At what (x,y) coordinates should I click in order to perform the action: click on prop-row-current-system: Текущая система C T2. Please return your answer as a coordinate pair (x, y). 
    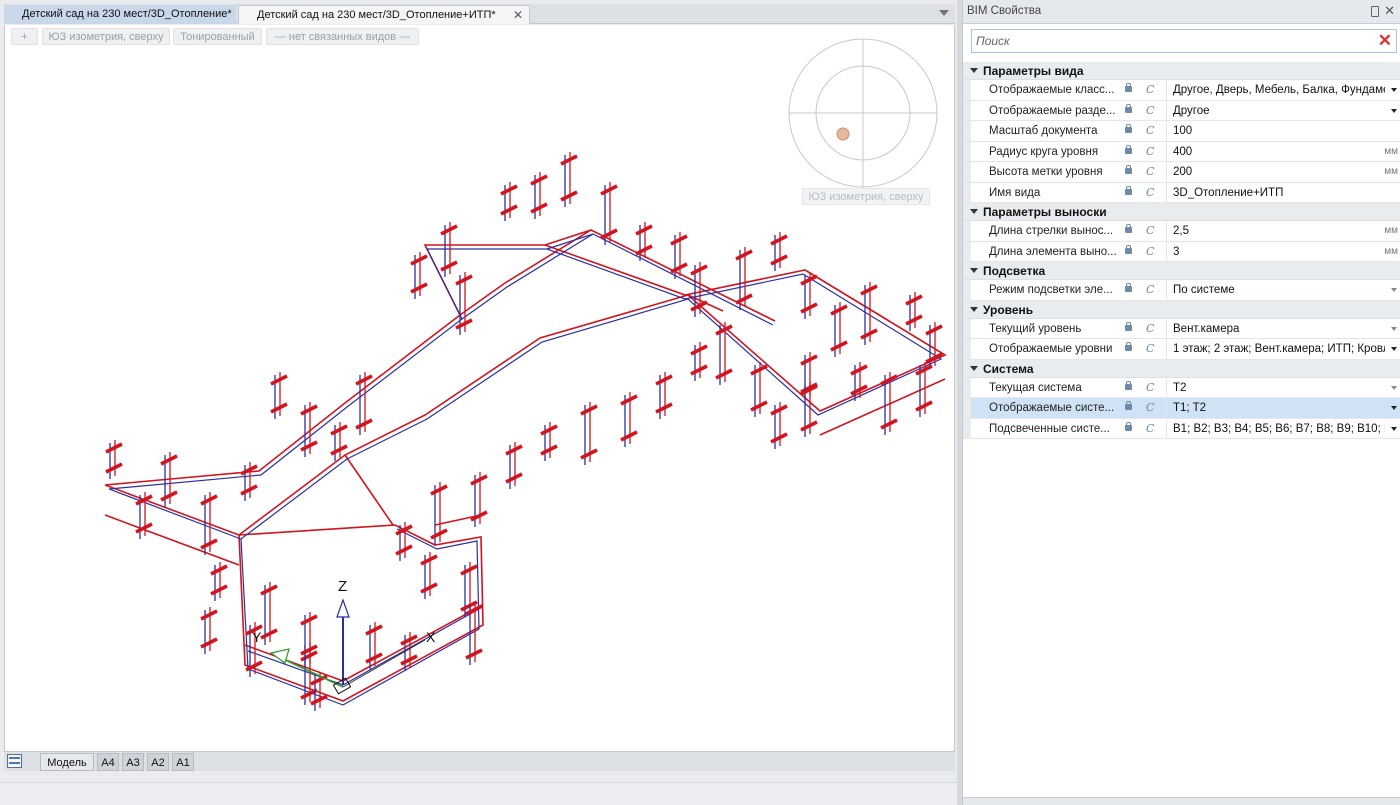
    Looking at the image, I should click on (1181, 387).